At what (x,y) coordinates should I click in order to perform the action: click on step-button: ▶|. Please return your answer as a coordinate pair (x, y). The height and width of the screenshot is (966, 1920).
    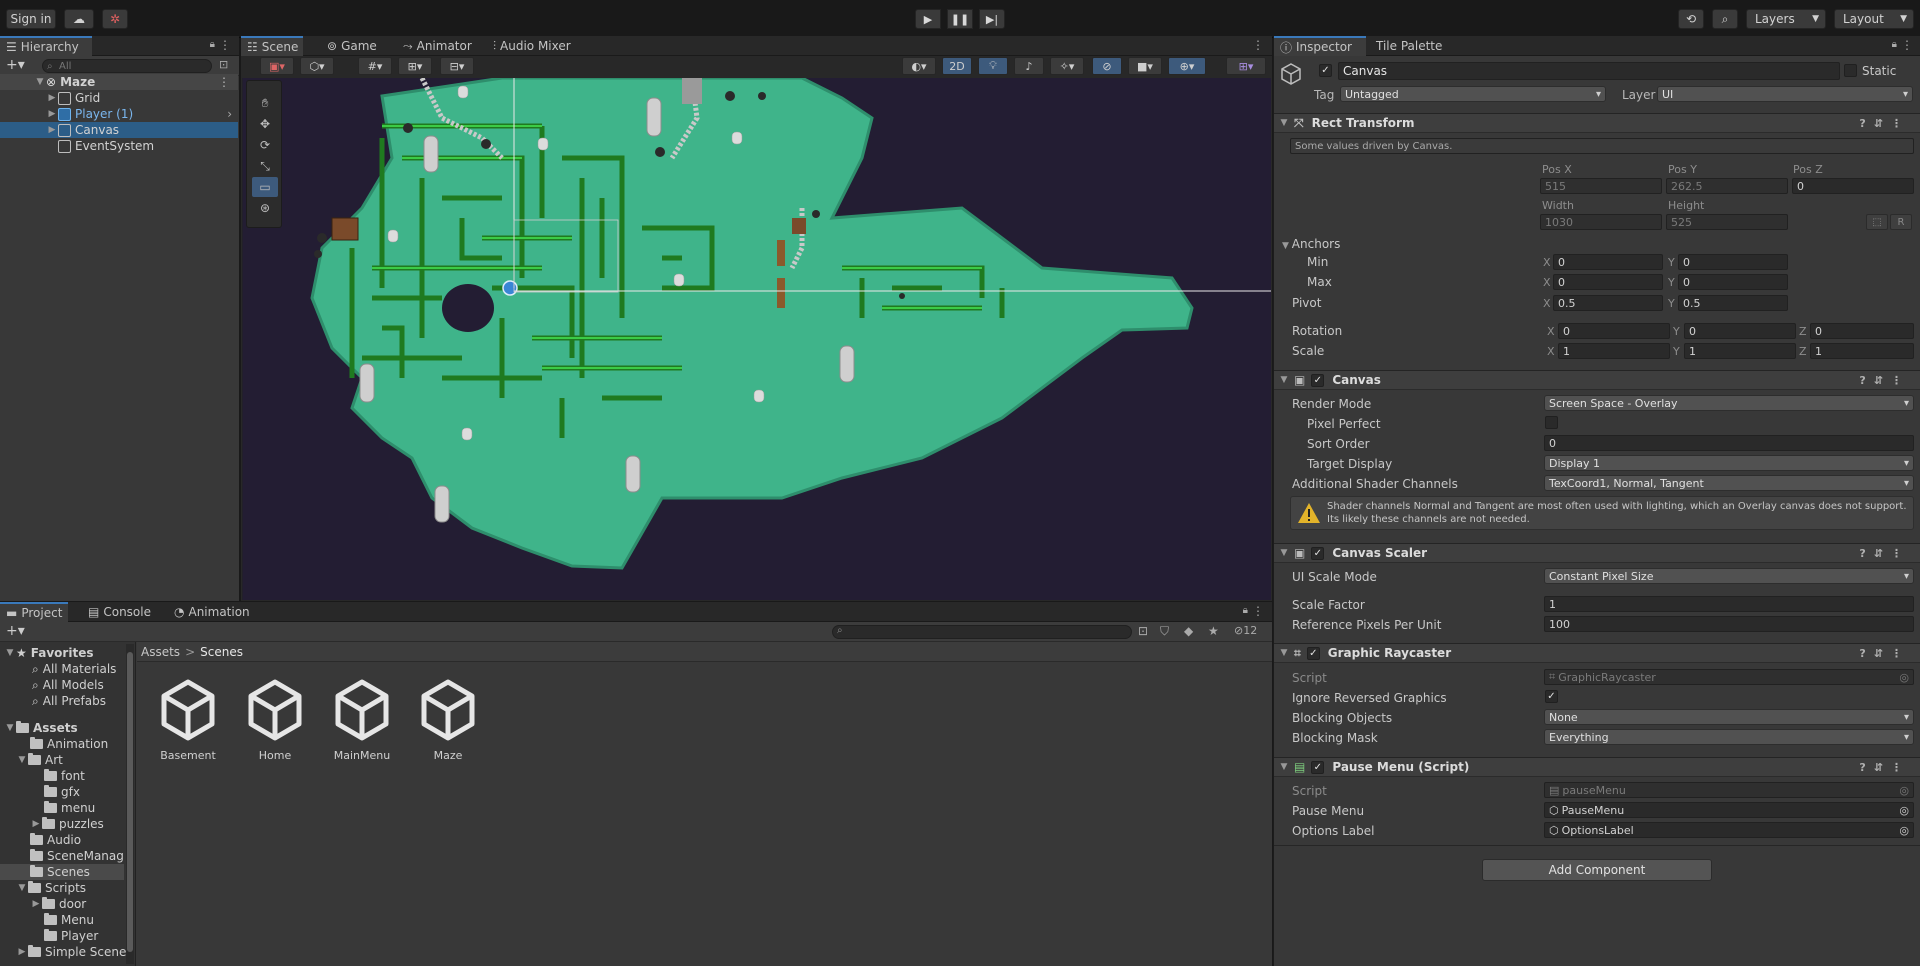
    Looking at the image, I should click on (992, 19).